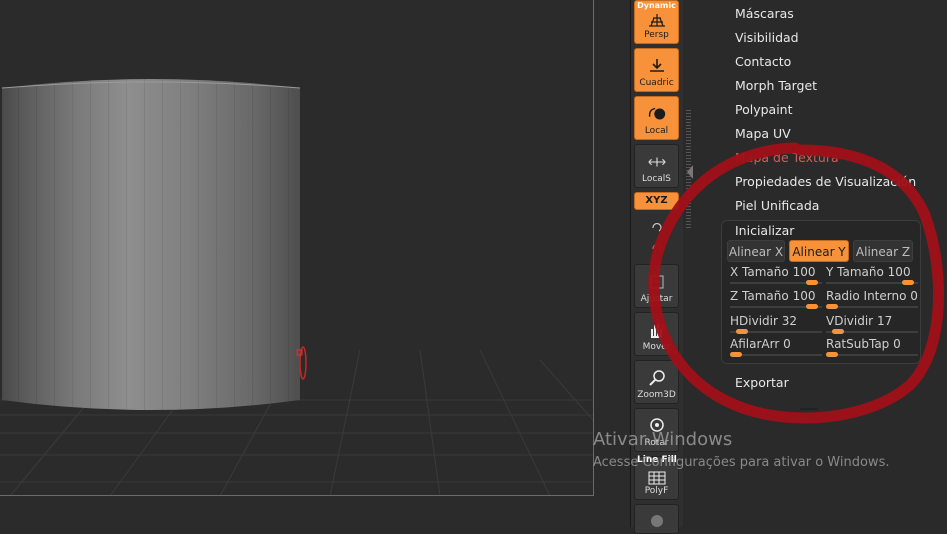 The height and width of the screenshot is (534, 947). I want to click on solo-button, so click(656, 519).